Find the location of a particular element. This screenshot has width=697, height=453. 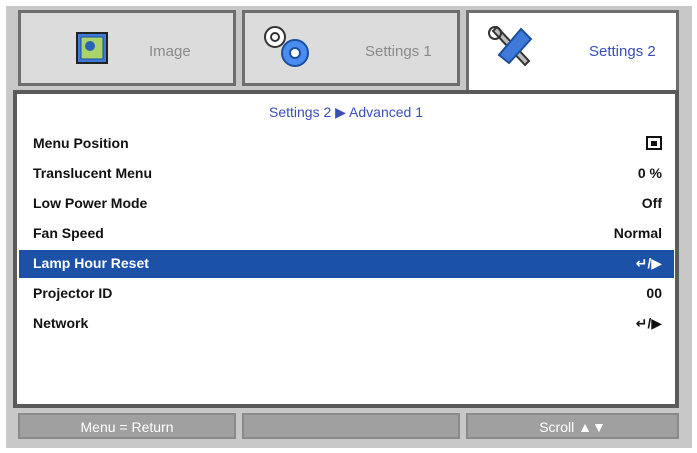

footer-return-label: Menu = Return is located at coordinates (127, 427).